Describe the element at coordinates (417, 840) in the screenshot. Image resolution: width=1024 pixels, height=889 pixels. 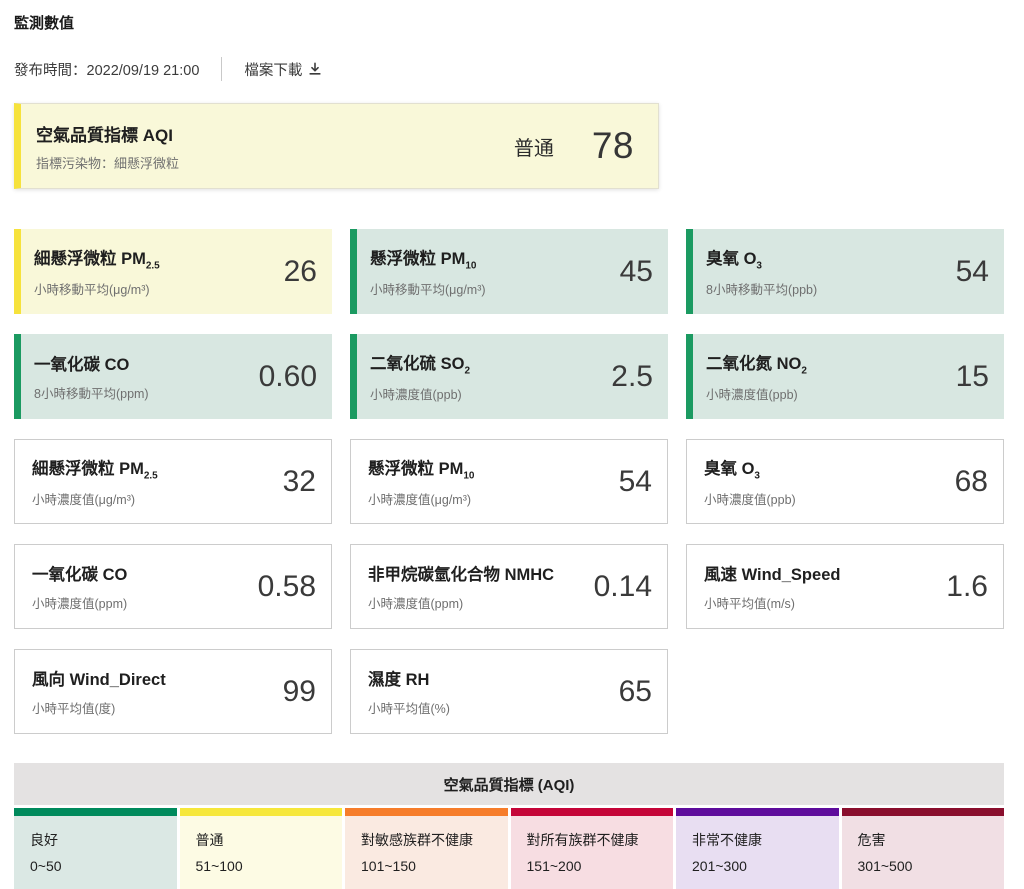
I see `aqi-category-label: 對敏感族群不健康` at that location.